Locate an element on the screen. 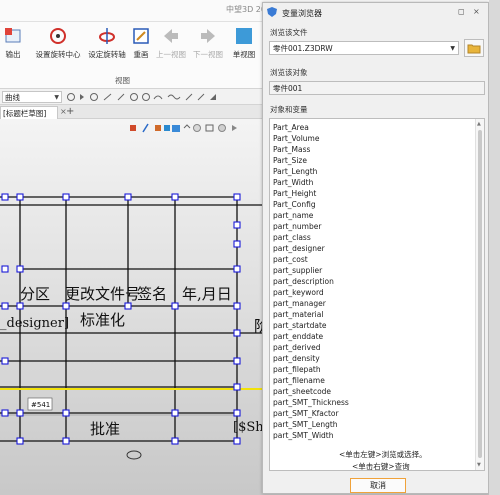 This screenshot has height=495, width=500. badge-text: #541 is located at coordinates (40, 405).